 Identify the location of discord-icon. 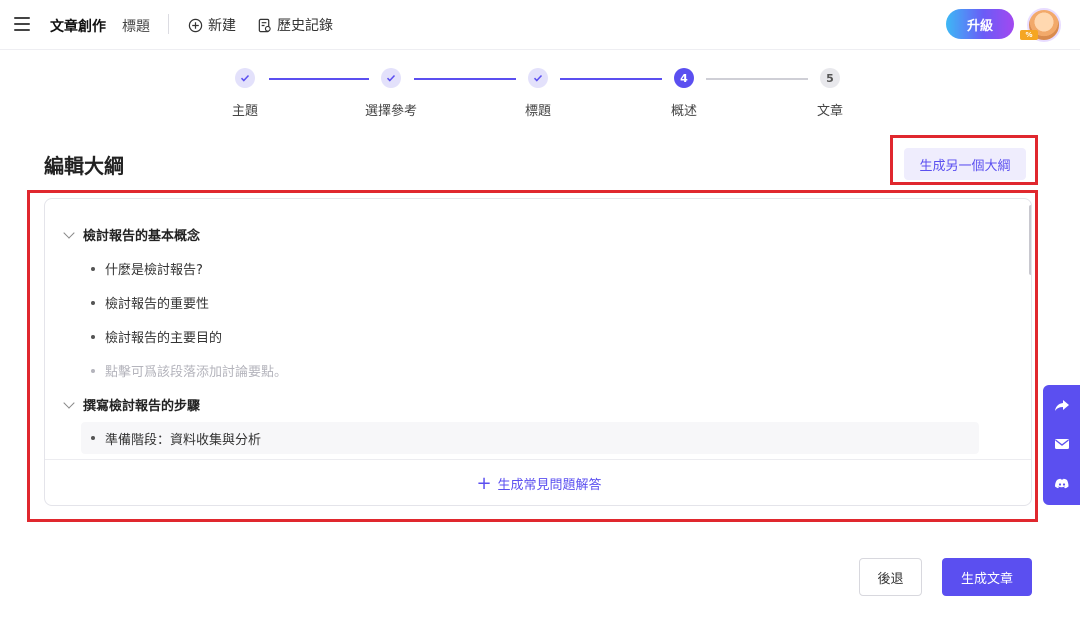
(1062, 484).